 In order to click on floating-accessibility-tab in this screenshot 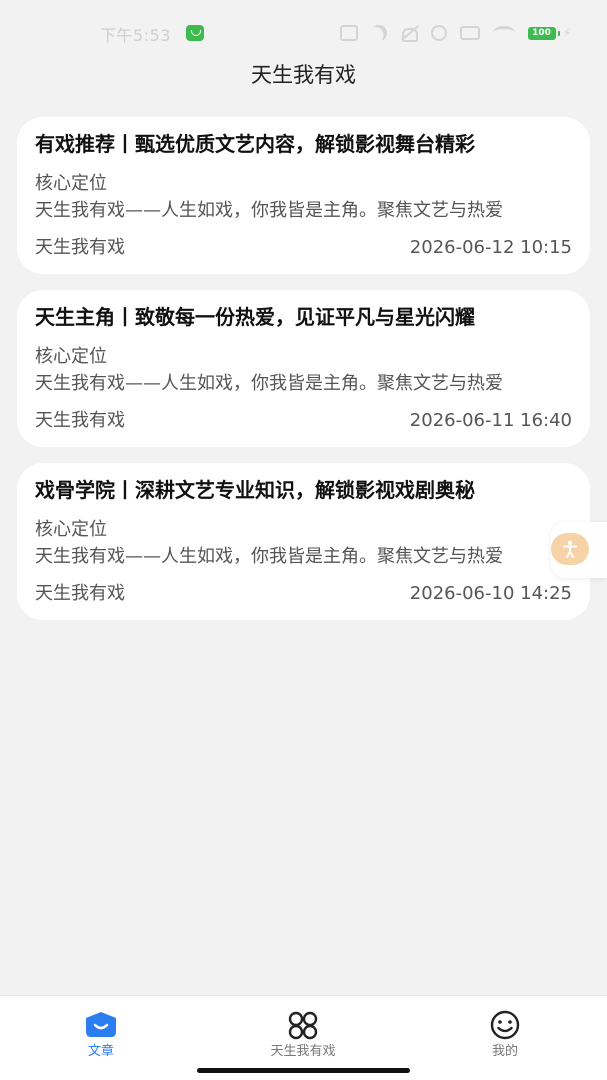, I will do `click(579, 550)`.